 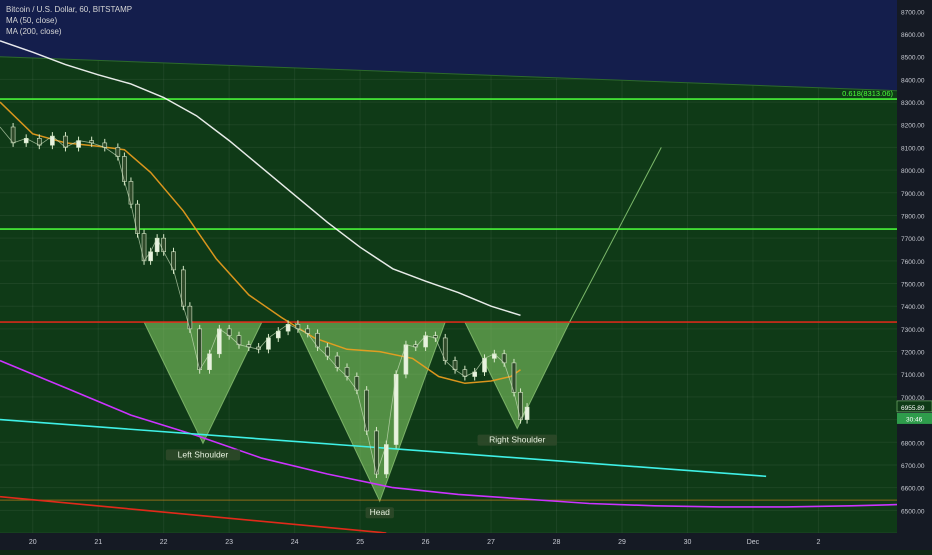 I want to click on price-tick-label: 6600.00, so click(x=913, y=489).